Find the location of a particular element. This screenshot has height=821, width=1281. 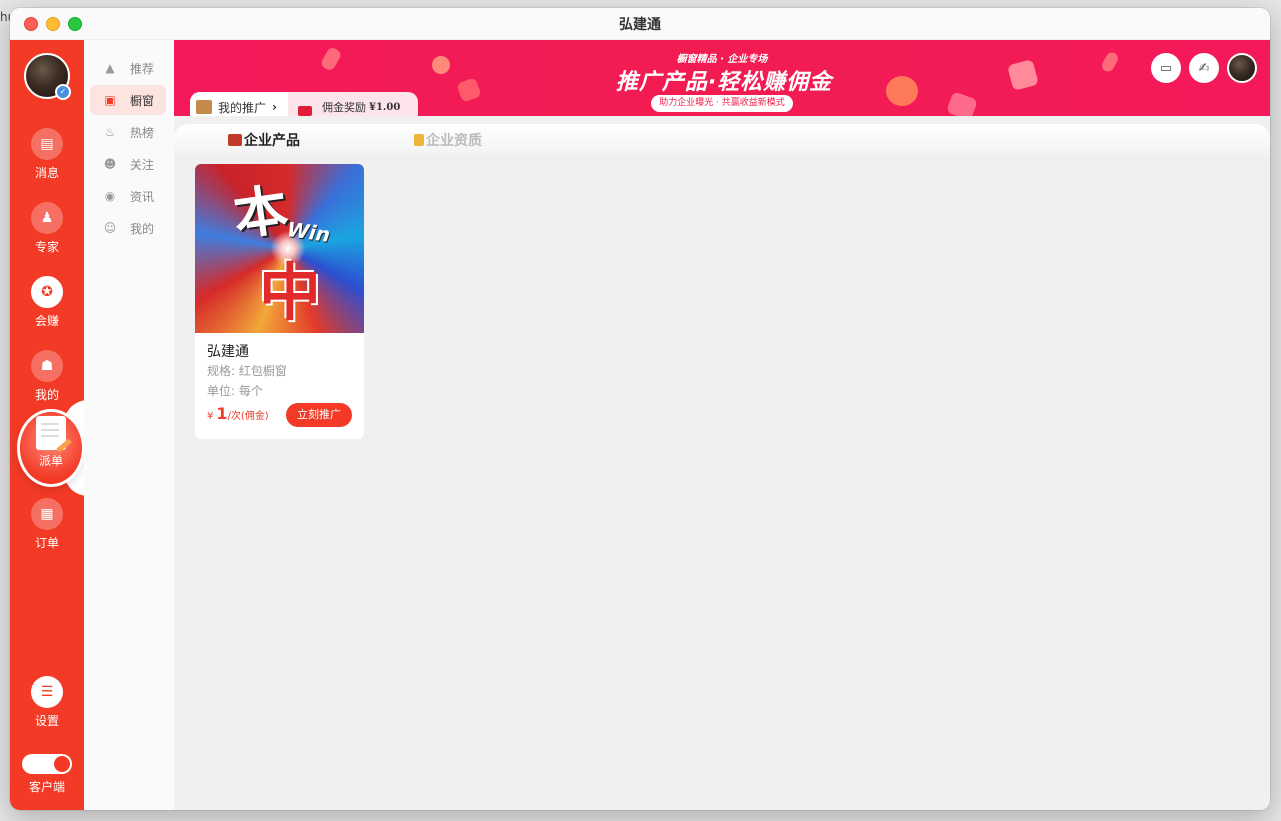

chevron-right-icon: › is located at coordinates (274, 107).